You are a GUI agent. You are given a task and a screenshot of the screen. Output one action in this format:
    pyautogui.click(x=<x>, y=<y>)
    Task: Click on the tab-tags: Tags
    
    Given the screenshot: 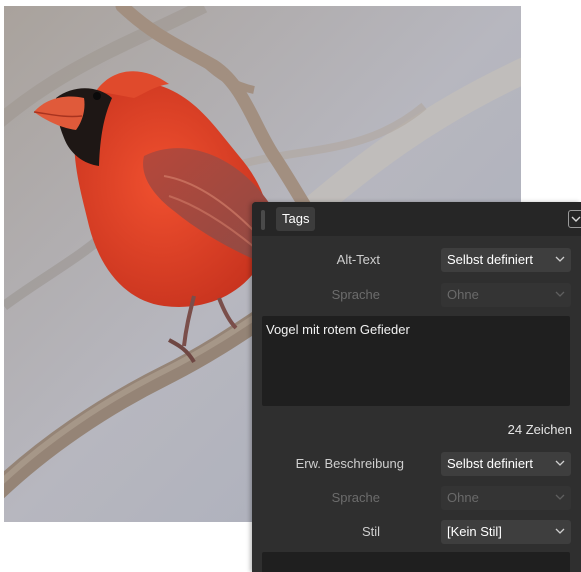 What is the action you would take?
    pyautogui.click(x=296, y=219)
    